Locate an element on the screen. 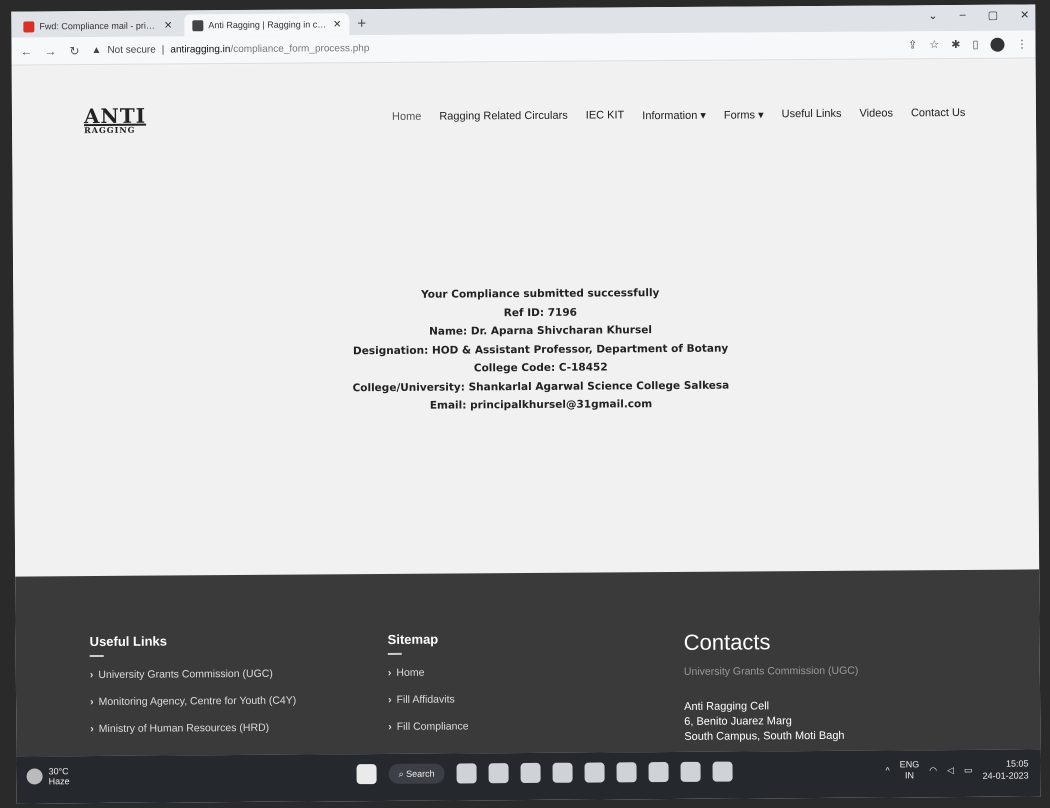 This screenshot has height=808, width=1050. sitemap-link: Home is located at coordinates (428, 672).